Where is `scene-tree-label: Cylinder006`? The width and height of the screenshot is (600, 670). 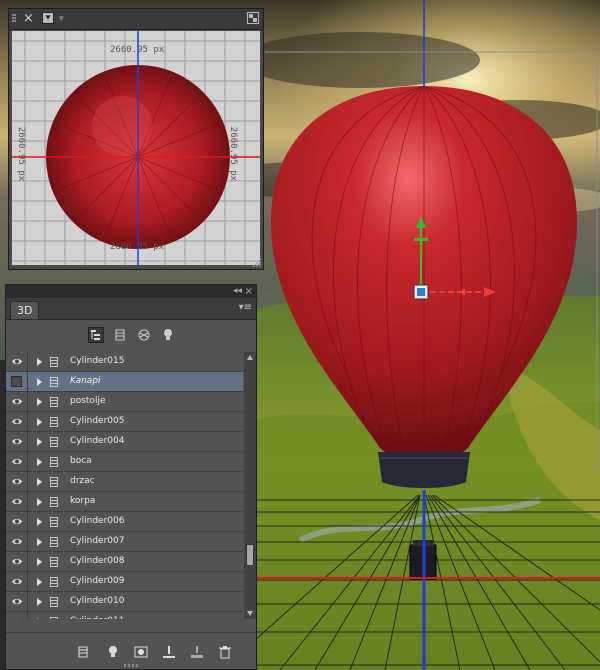 scene-tree-label: Cylinder006 is located at coordinates (97, 521).